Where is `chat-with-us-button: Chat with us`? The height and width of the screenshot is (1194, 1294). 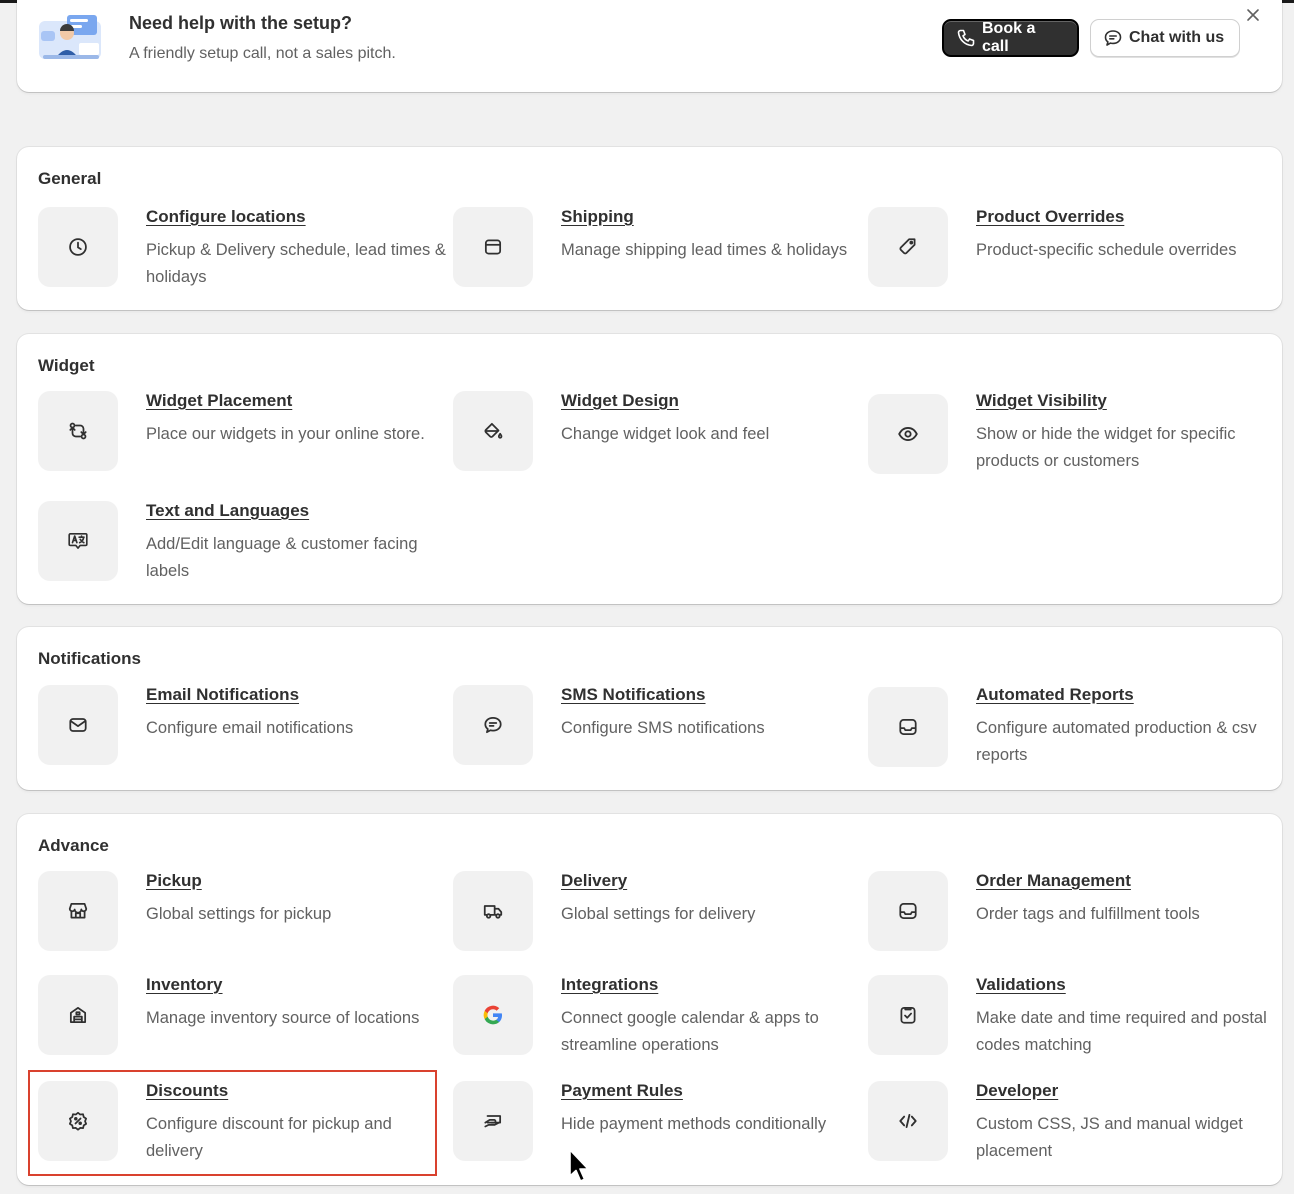 chat-with-us-button: Chat with us is located at coordinates (1165, 38).